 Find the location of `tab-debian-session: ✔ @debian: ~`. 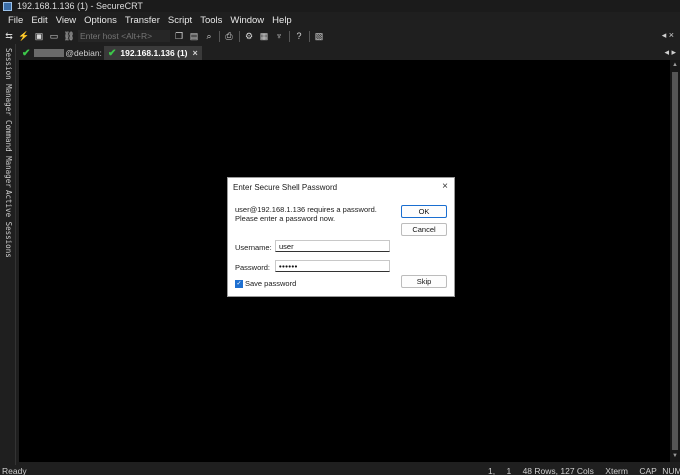

tab-debian-session: ✔ @debian: ~ is located at coordinates (65, 53).